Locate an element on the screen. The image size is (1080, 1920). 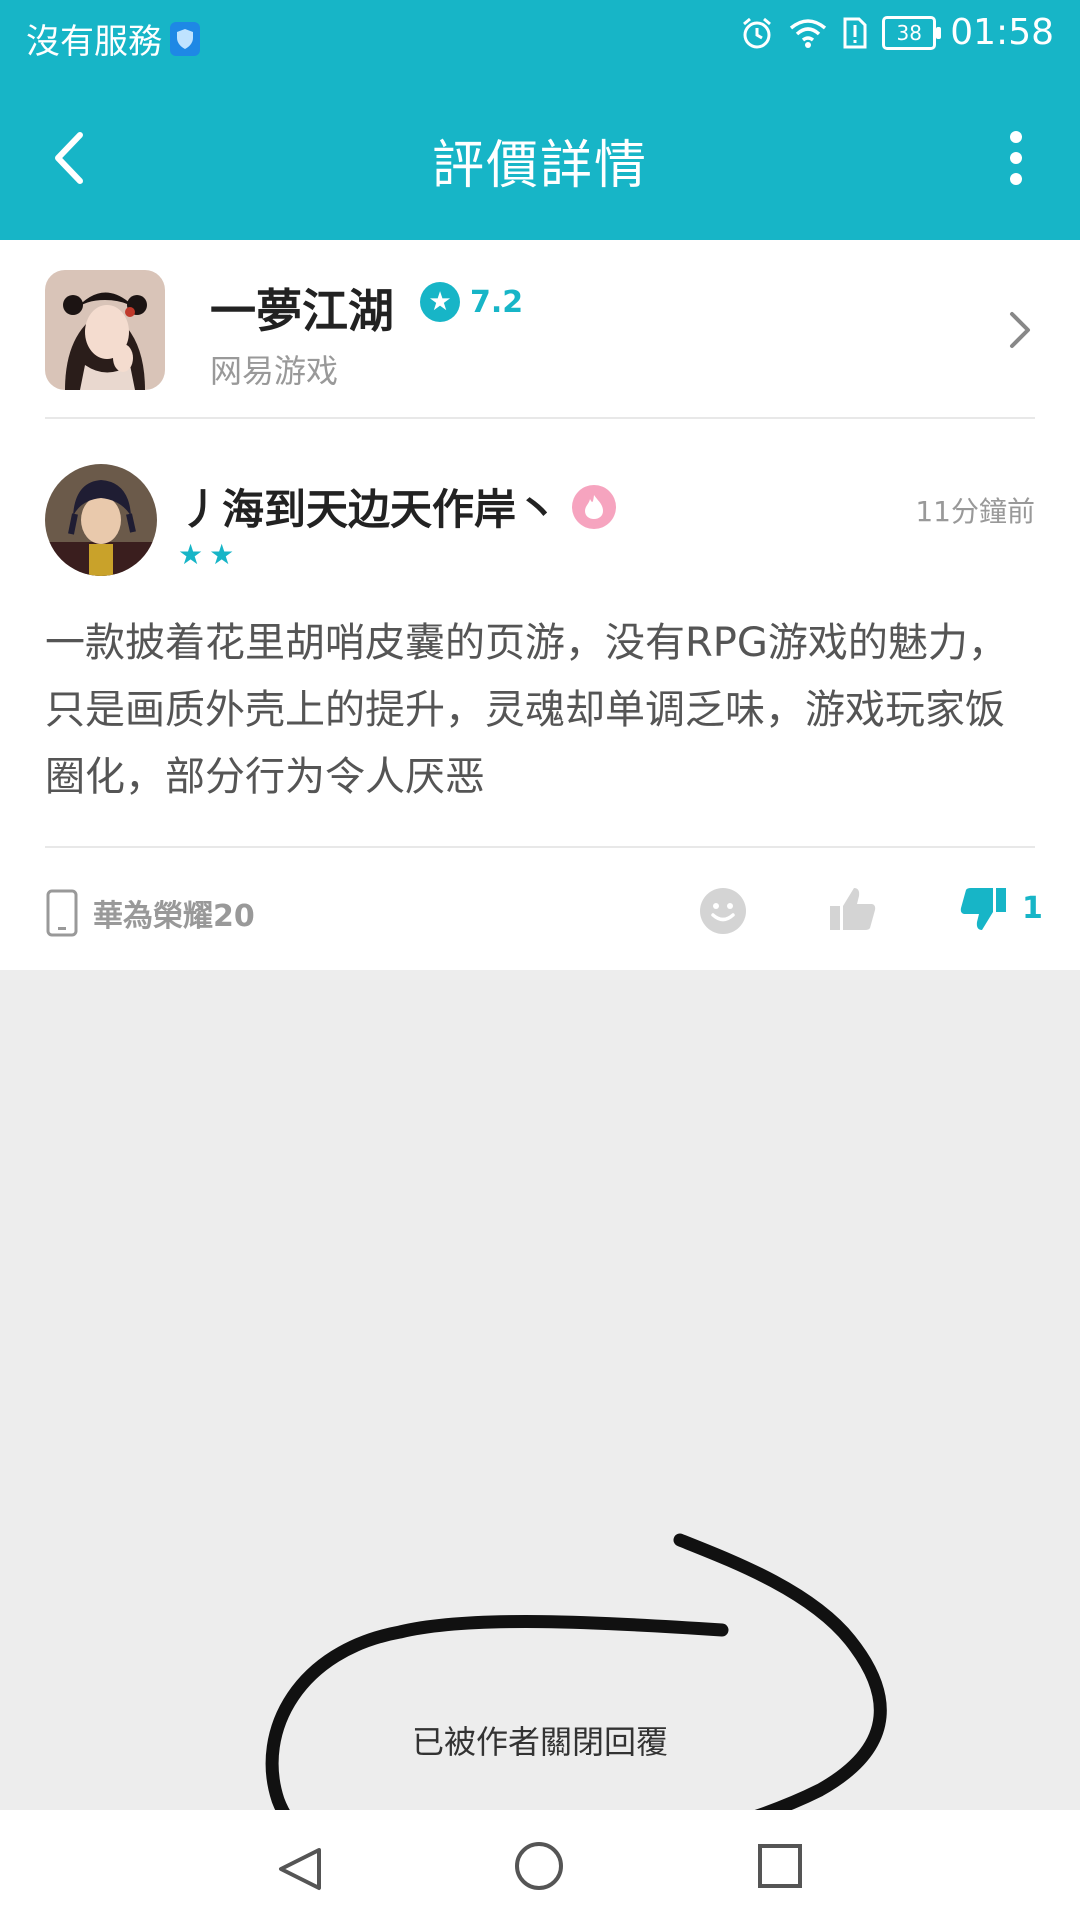
status-right: 38 01:58 is located at coordinates (897, 32).